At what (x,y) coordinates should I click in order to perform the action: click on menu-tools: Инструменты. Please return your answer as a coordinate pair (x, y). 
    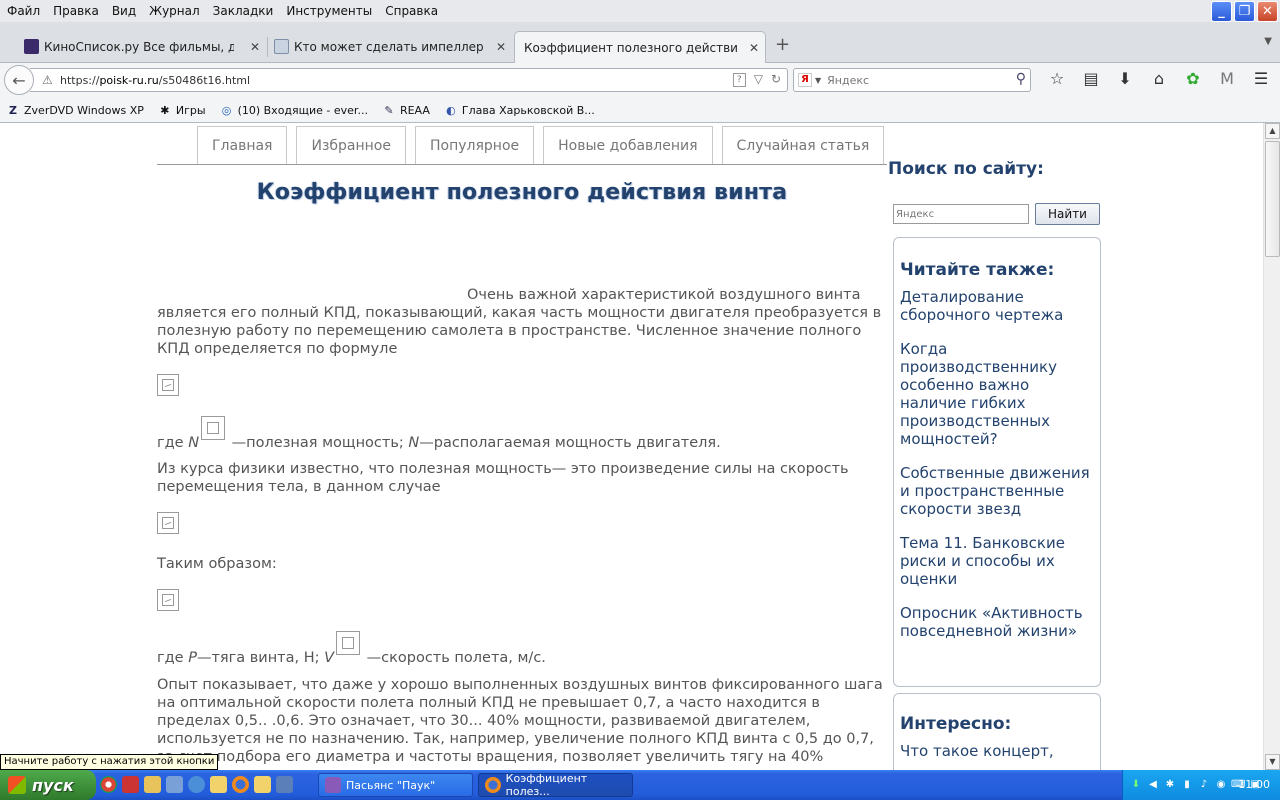
    Looking at the image, I should click on (328, 11).